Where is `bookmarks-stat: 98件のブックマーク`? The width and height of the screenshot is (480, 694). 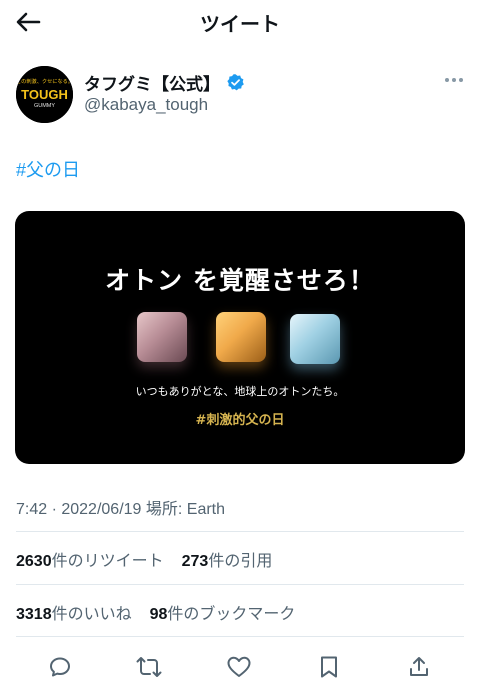 bookmarks-stat: 98件のブックマーク is located at coordinates (223, 612).